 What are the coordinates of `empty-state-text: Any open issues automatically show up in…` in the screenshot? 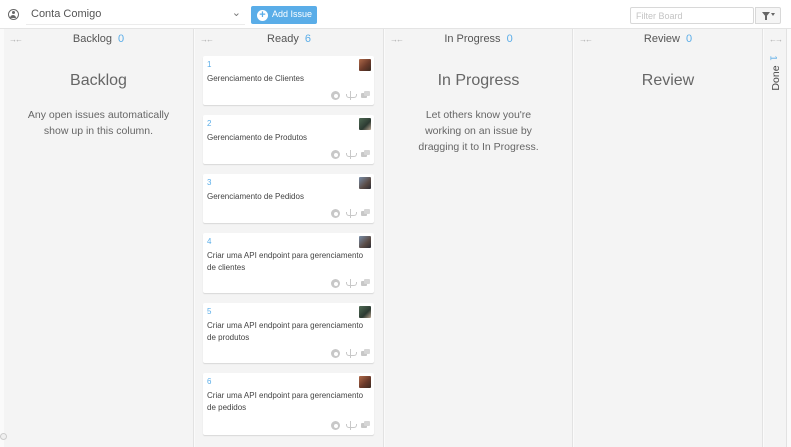 It's located at (98, 123).